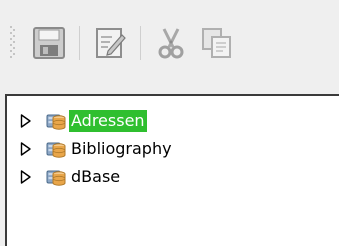 This screenshot has height=246, width=339. What do you see at coordinates (108, 121) in the screenshot?
I see `tree-item-label: Adressen` at bounding box center [108, 121].